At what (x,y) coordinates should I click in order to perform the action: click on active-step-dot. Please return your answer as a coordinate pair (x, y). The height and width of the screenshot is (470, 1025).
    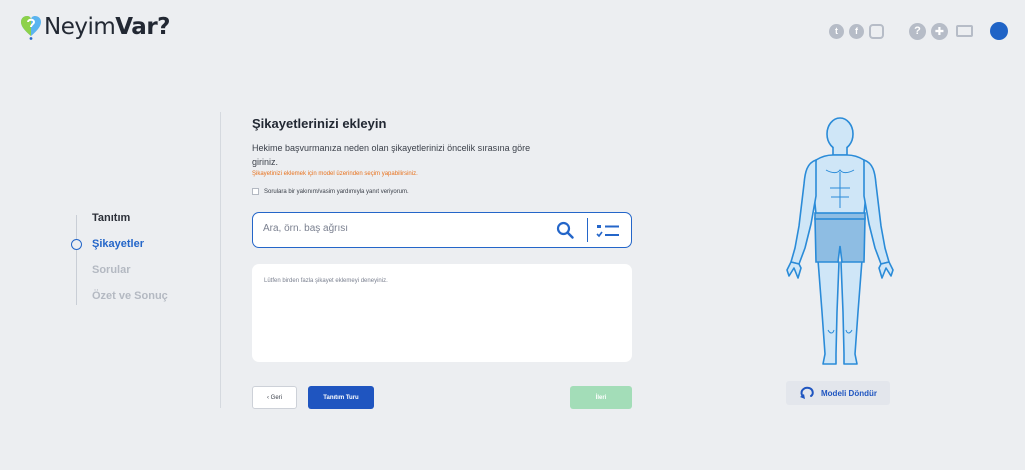
    Looking at the image, I should click on (76, 244).